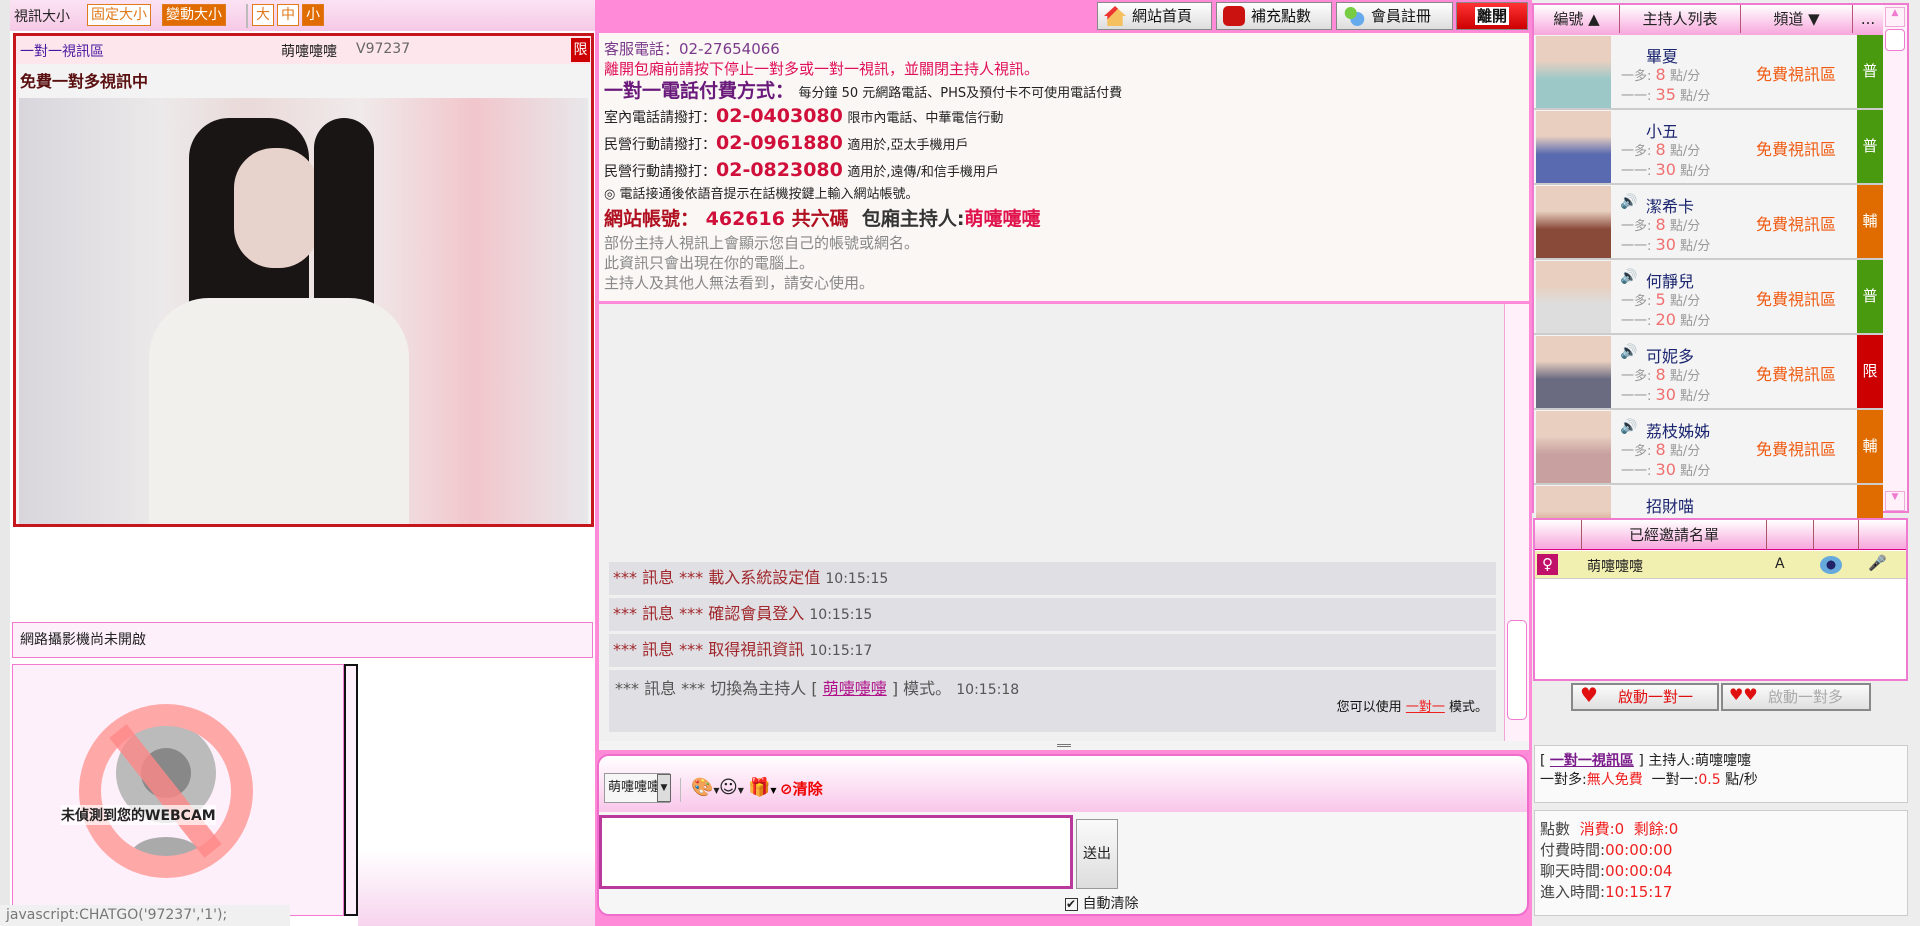 Image resolution: width=1920 pixels, height=926 pixels. What do you see at coordinates (1052, 614) in the screenshot?
I see `chat-message: *** 訊息 *** 確認會員登入 10:15:15` at bounding box center [1052, 614].